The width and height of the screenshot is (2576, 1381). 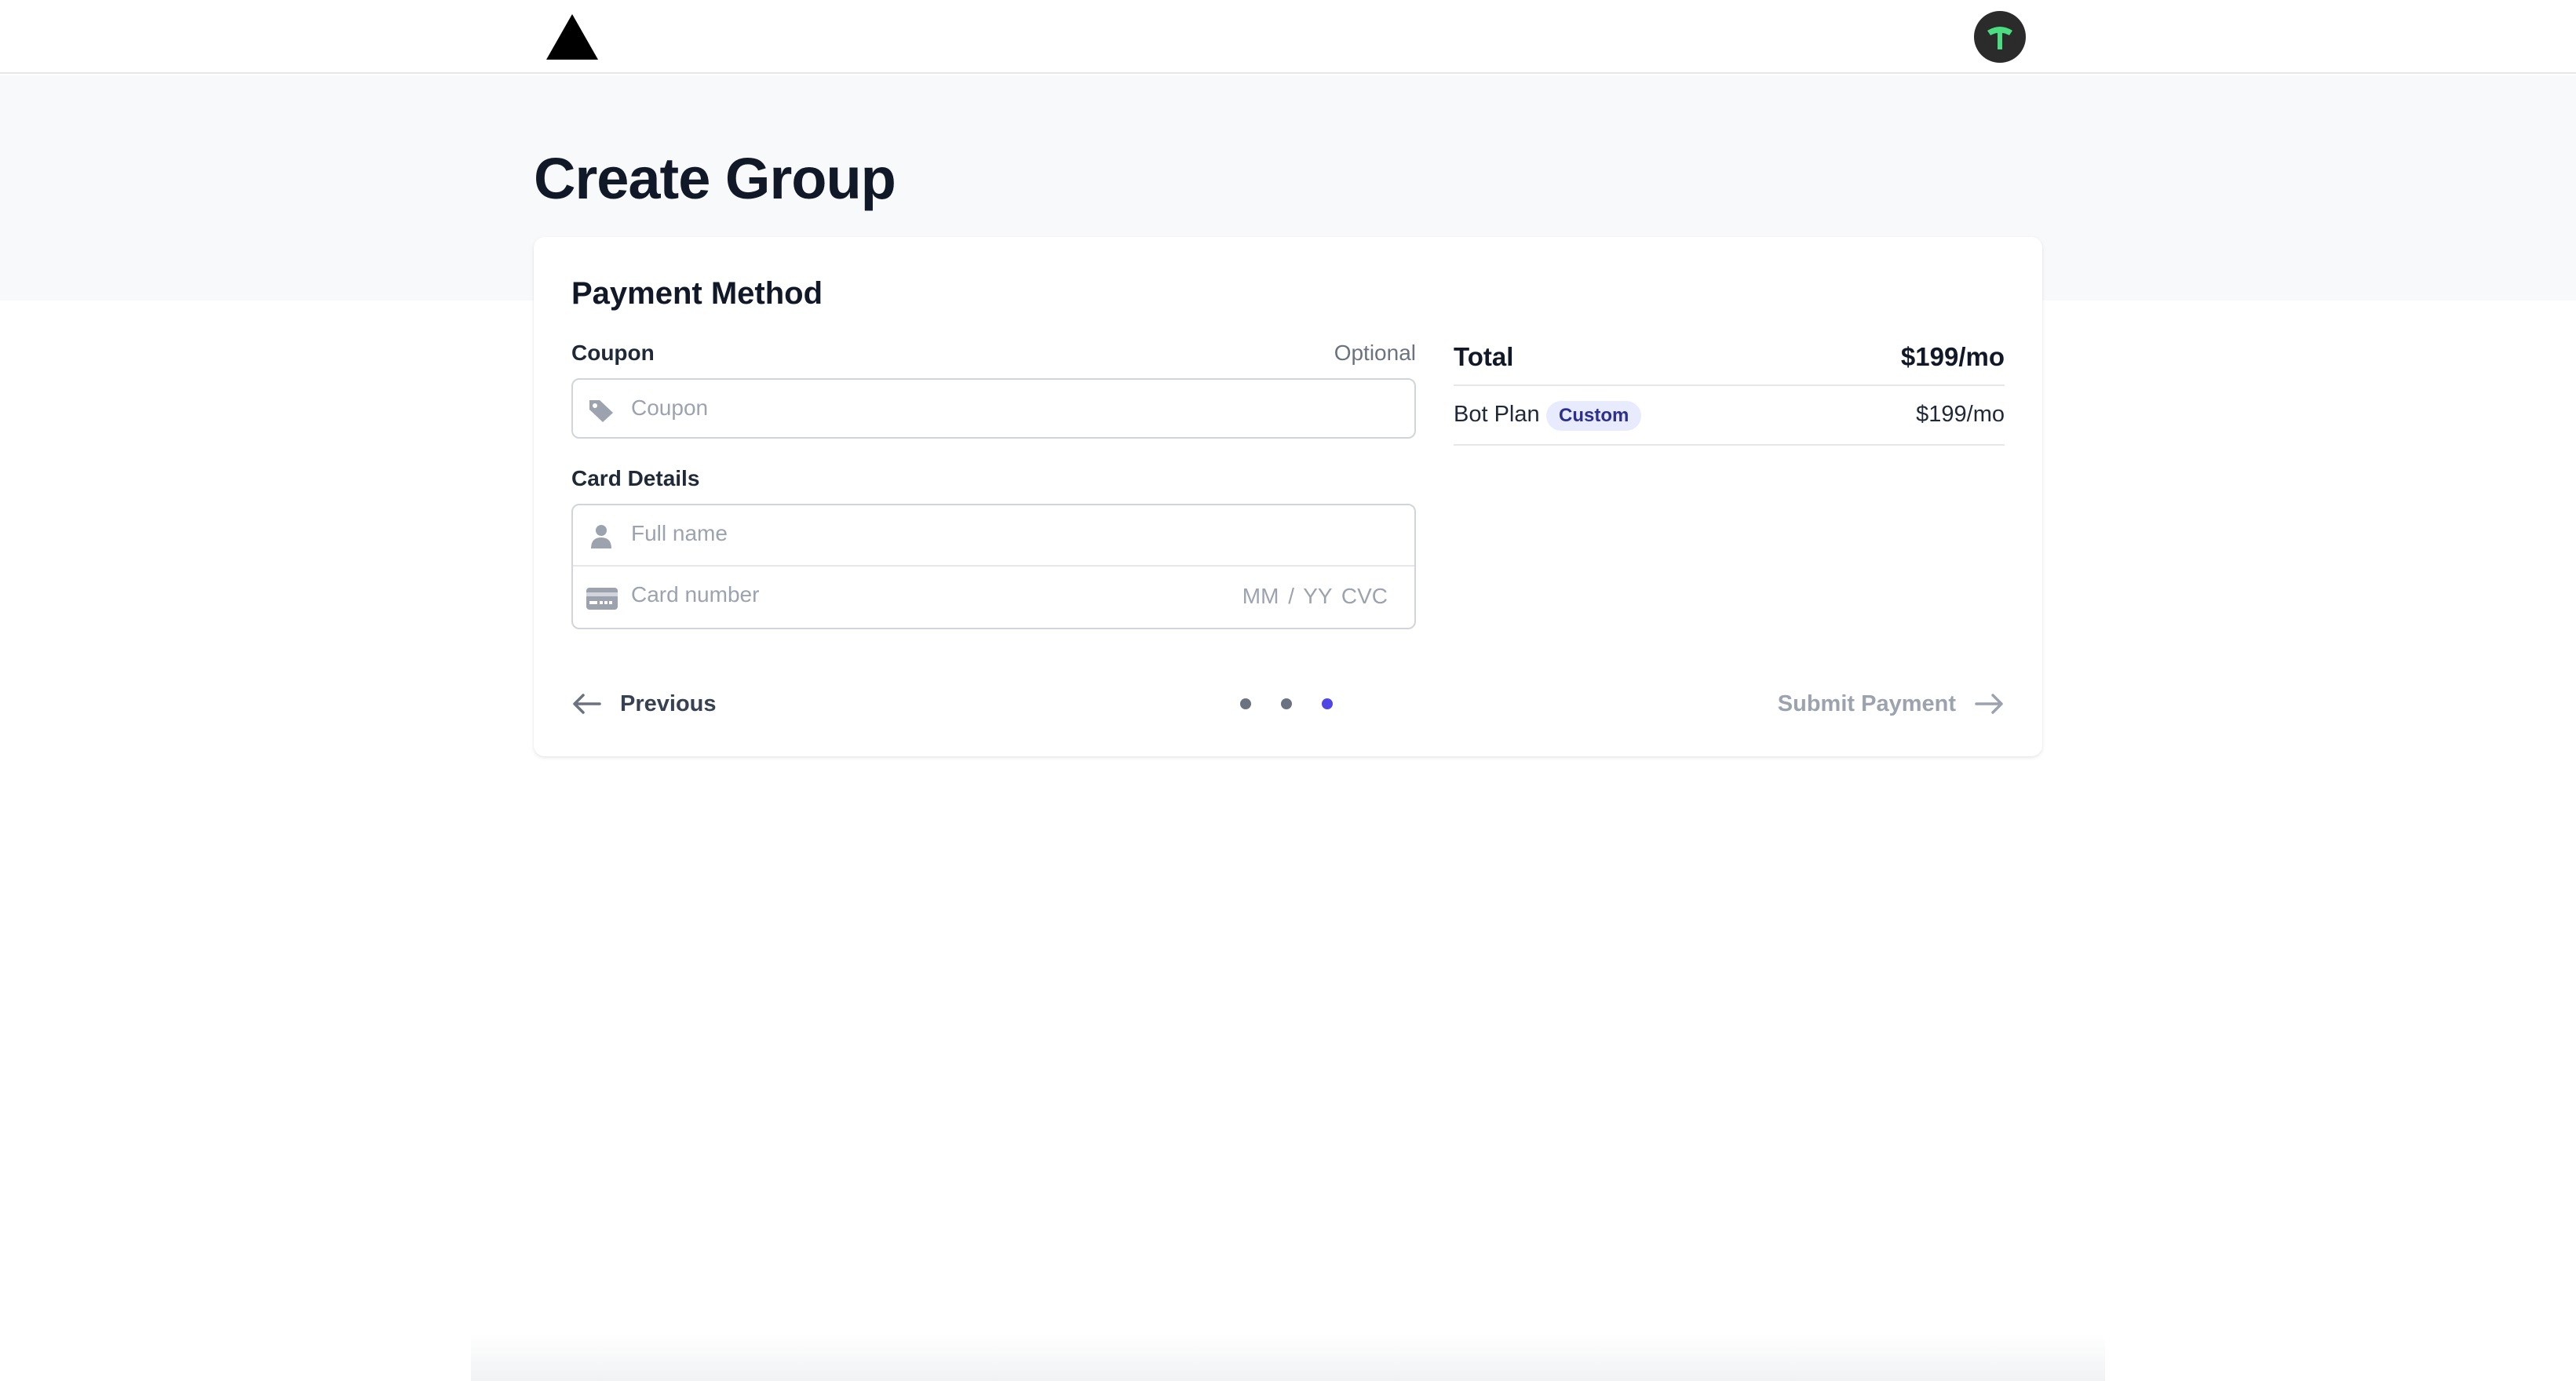 I want to click on credit-card-icon, so click(x=602, y=599).